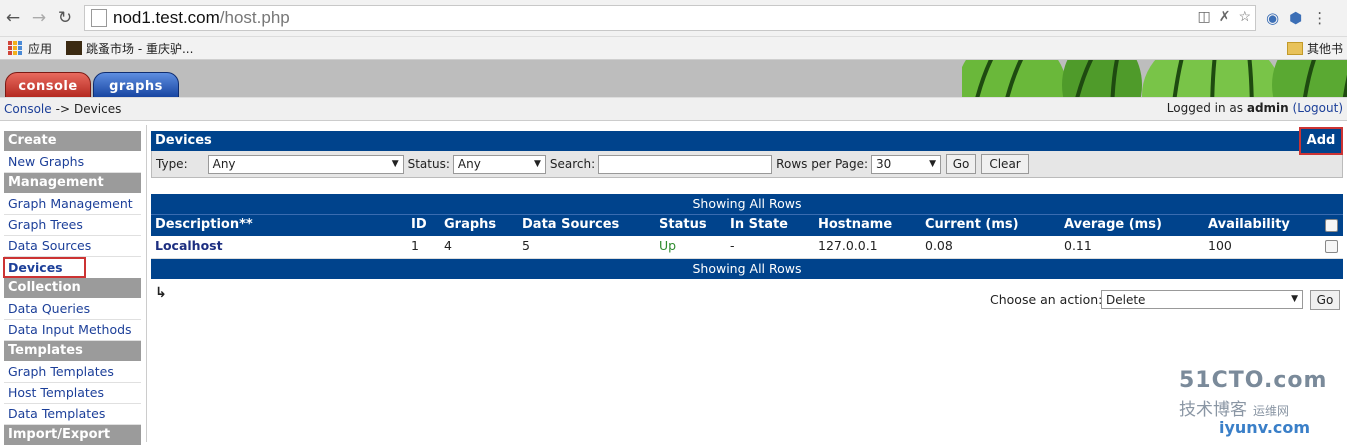 This screenshot has width=1347, height=446. I want to click on showing-rows-bottom: Showing All Rows, so click(747, 269).